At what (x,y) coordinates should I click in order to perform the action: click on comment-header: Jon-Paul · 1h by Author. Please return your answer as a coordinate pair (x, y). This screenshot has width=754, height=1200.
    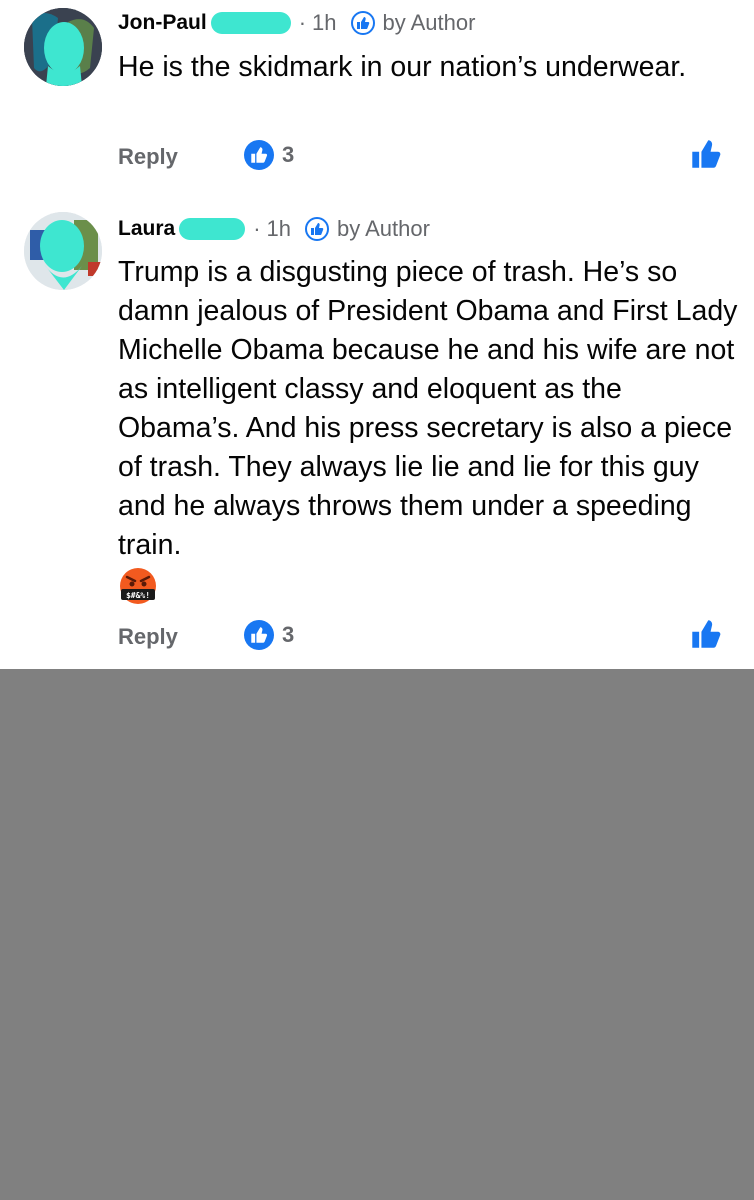
    Looking at the image, I should click on (296, 23).